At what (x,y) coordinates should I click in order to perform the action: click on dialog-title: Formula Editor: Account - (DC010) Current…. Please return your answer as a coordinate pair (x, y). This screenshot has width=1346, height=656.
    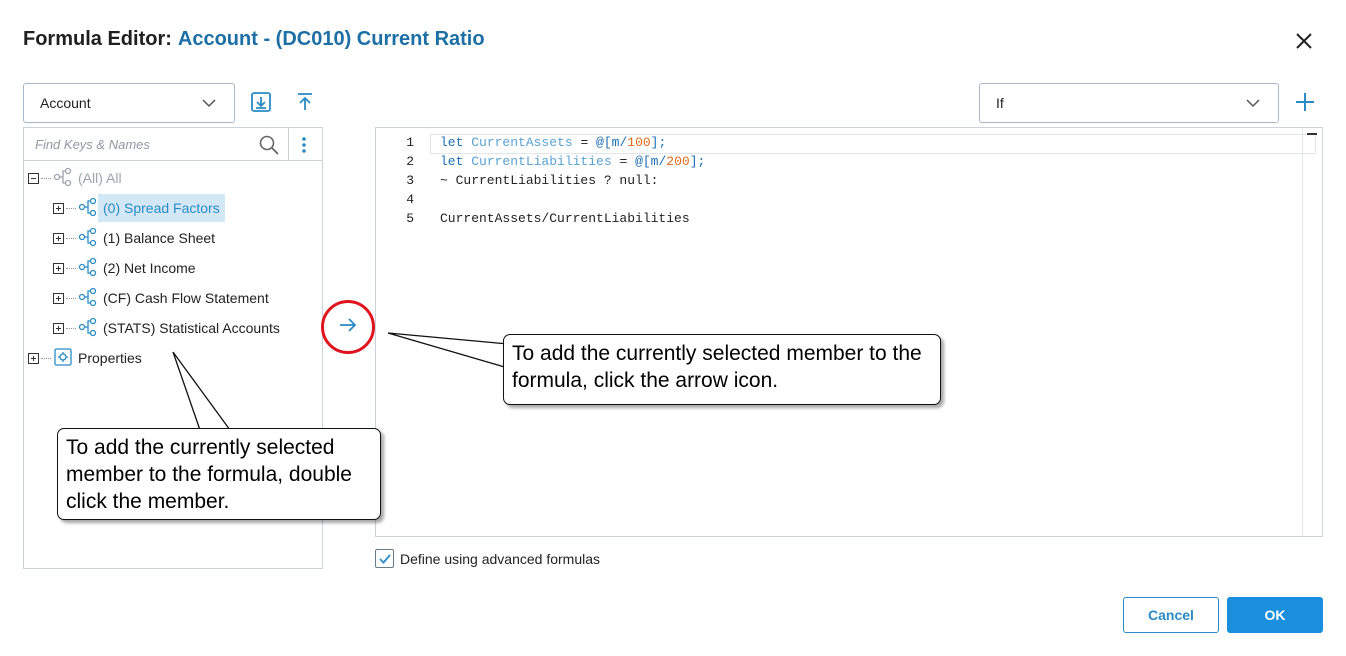
    Looking at the image, I should click on (254, 39).